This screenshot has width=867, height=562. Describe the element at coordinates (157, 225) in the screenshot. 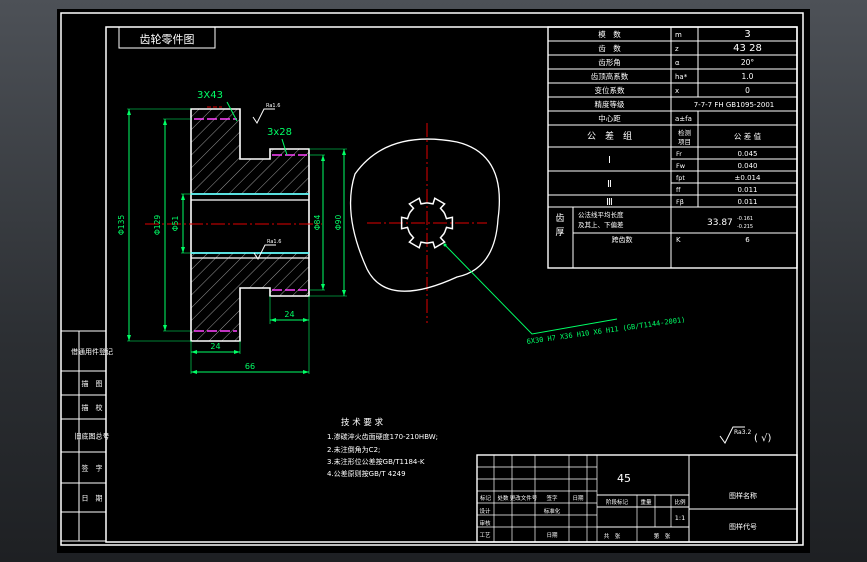

I see `dim-label: Φ129` at that location.